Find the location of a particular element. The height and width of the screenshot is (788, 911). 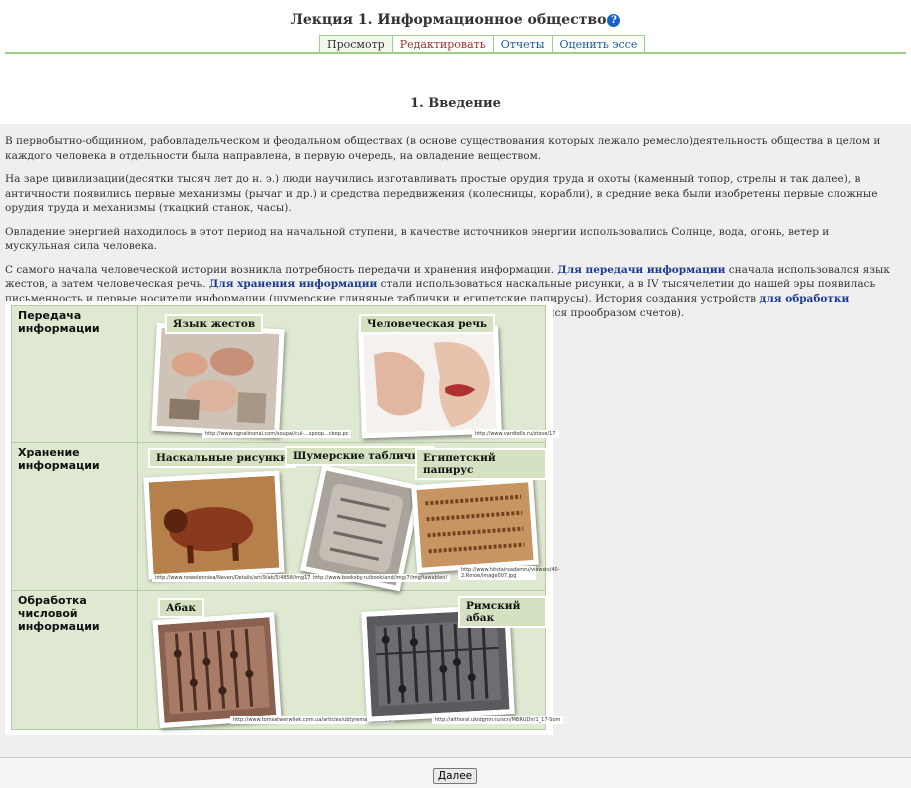

papyrus-image is located at coordinates (475, 525).